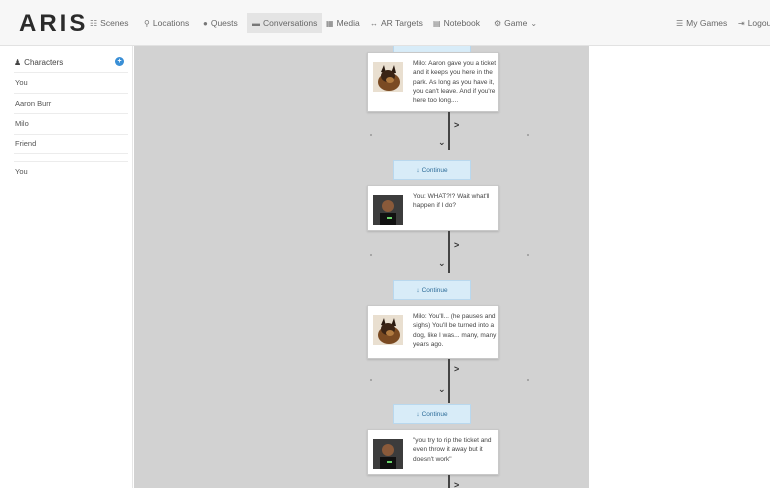  I want to click on nav-conversations-label: Conversations, so click(290, 23).